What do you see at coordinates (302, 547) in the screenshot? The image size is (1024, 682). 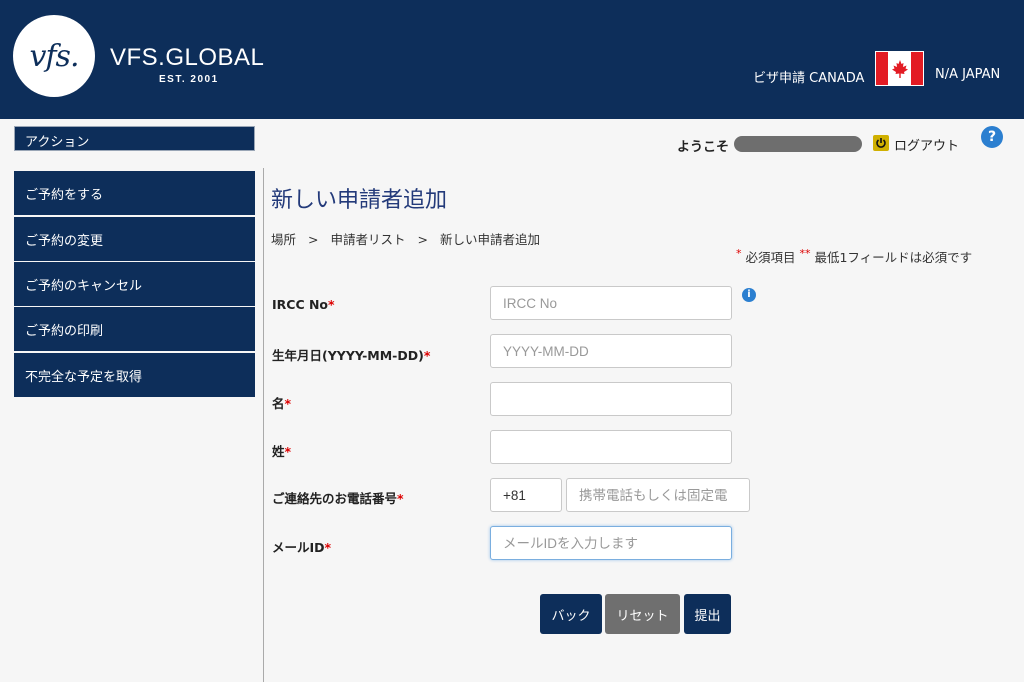 I see `email-label: メールID*` at bounding box center [302, 547].